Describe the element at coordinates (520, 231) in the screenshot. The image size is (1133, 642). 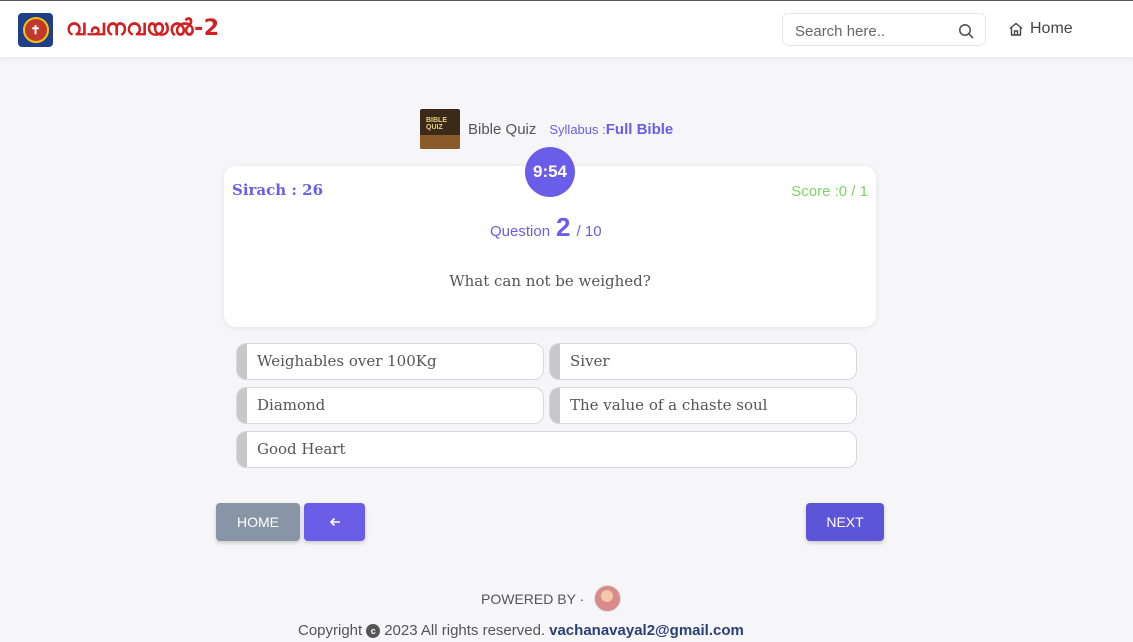
I see `question-label: Question` at that location.